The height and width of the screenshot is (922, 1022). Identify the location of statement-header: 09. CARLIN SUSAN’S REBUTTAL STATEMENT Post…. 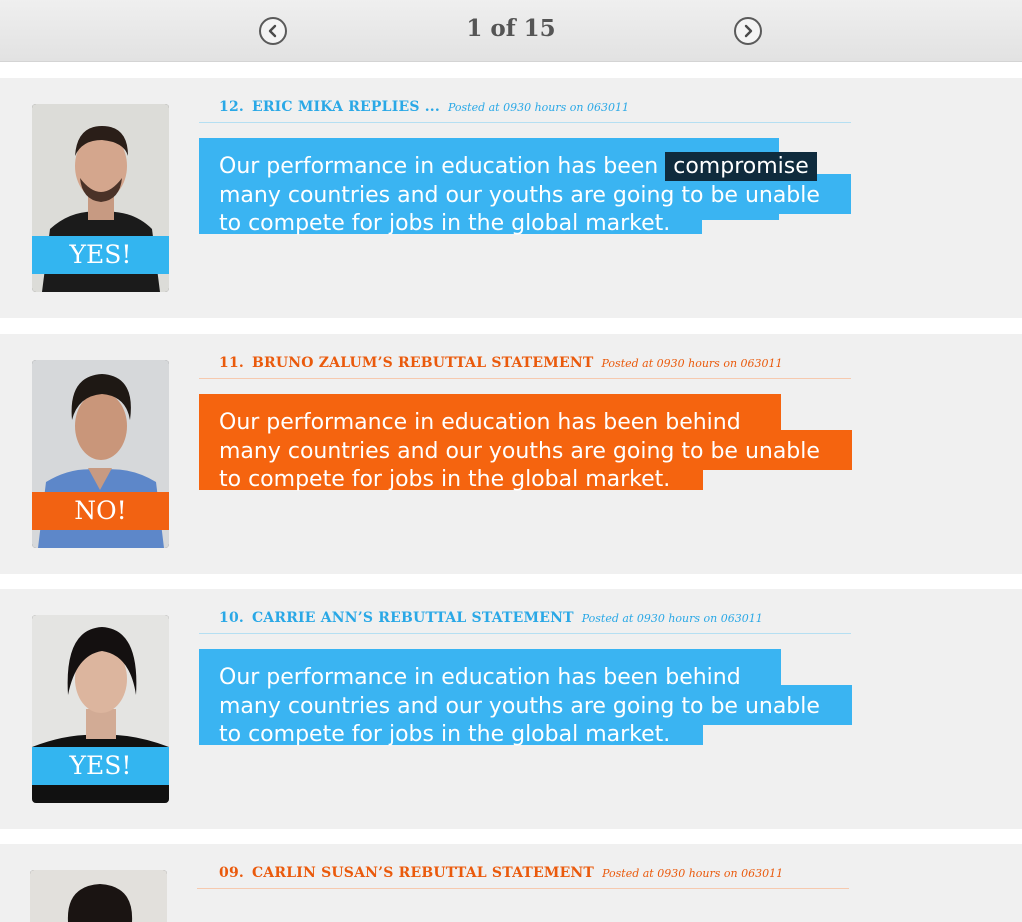
(501, 875).